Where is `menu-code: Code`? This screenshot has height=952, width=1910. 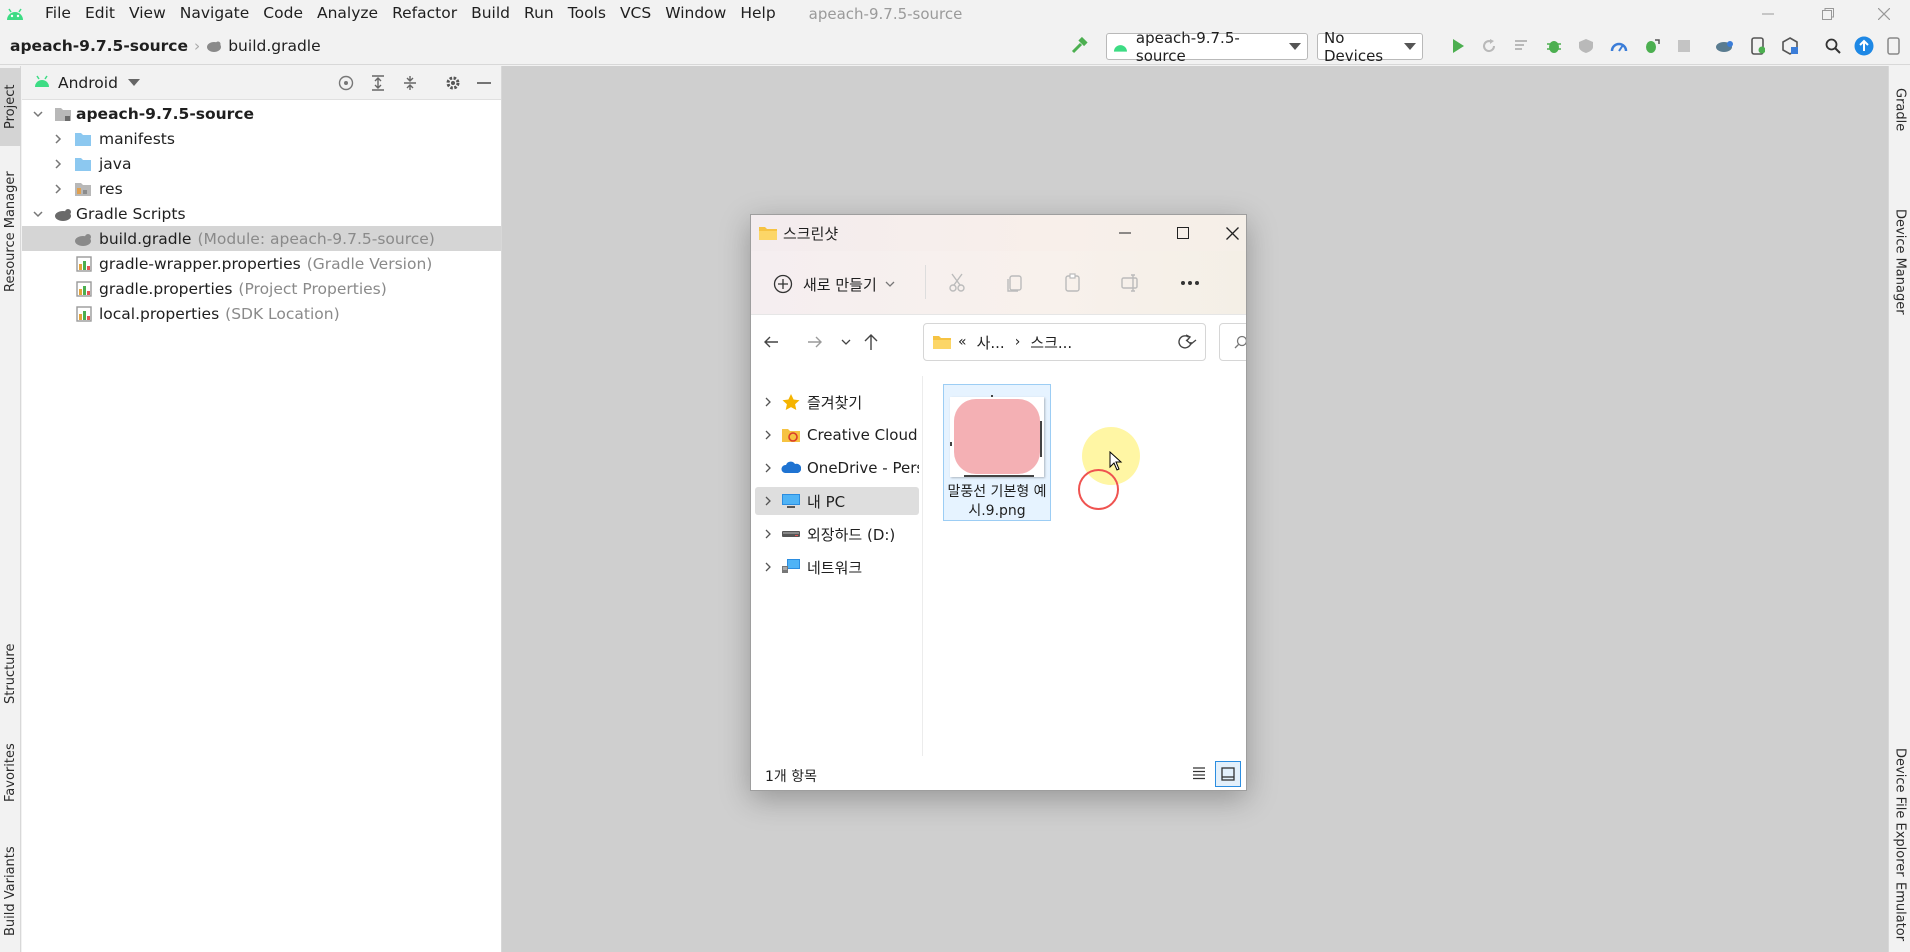
menu-code: Code is located at coordinates (283, 13).